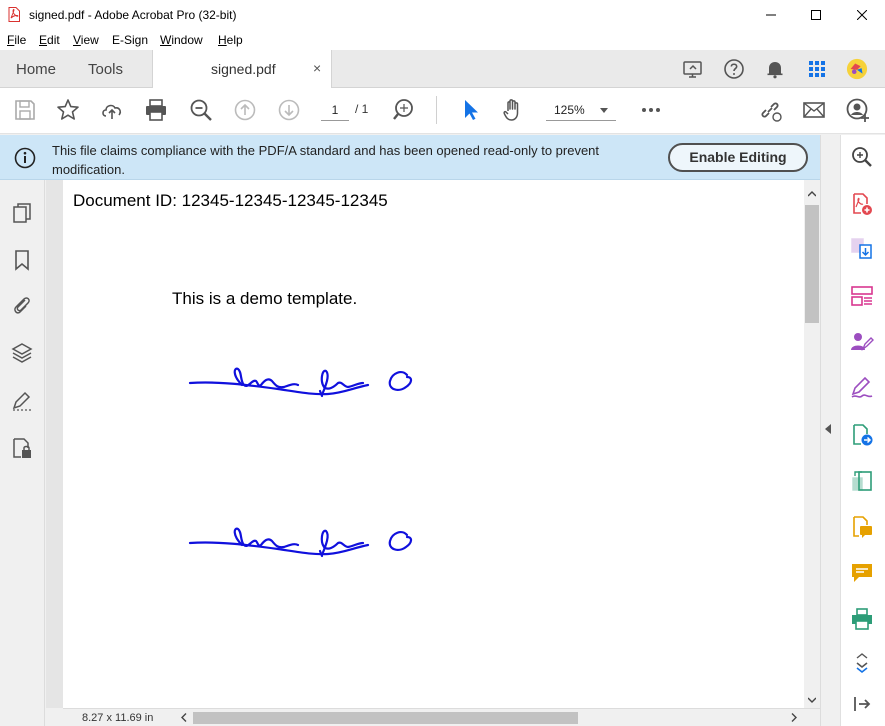 This screenshot has width=885, height=726. Describe the element at coordinates (812, 264) in the screenshot. I see `vertical-scrollbar-thumb` at that location.